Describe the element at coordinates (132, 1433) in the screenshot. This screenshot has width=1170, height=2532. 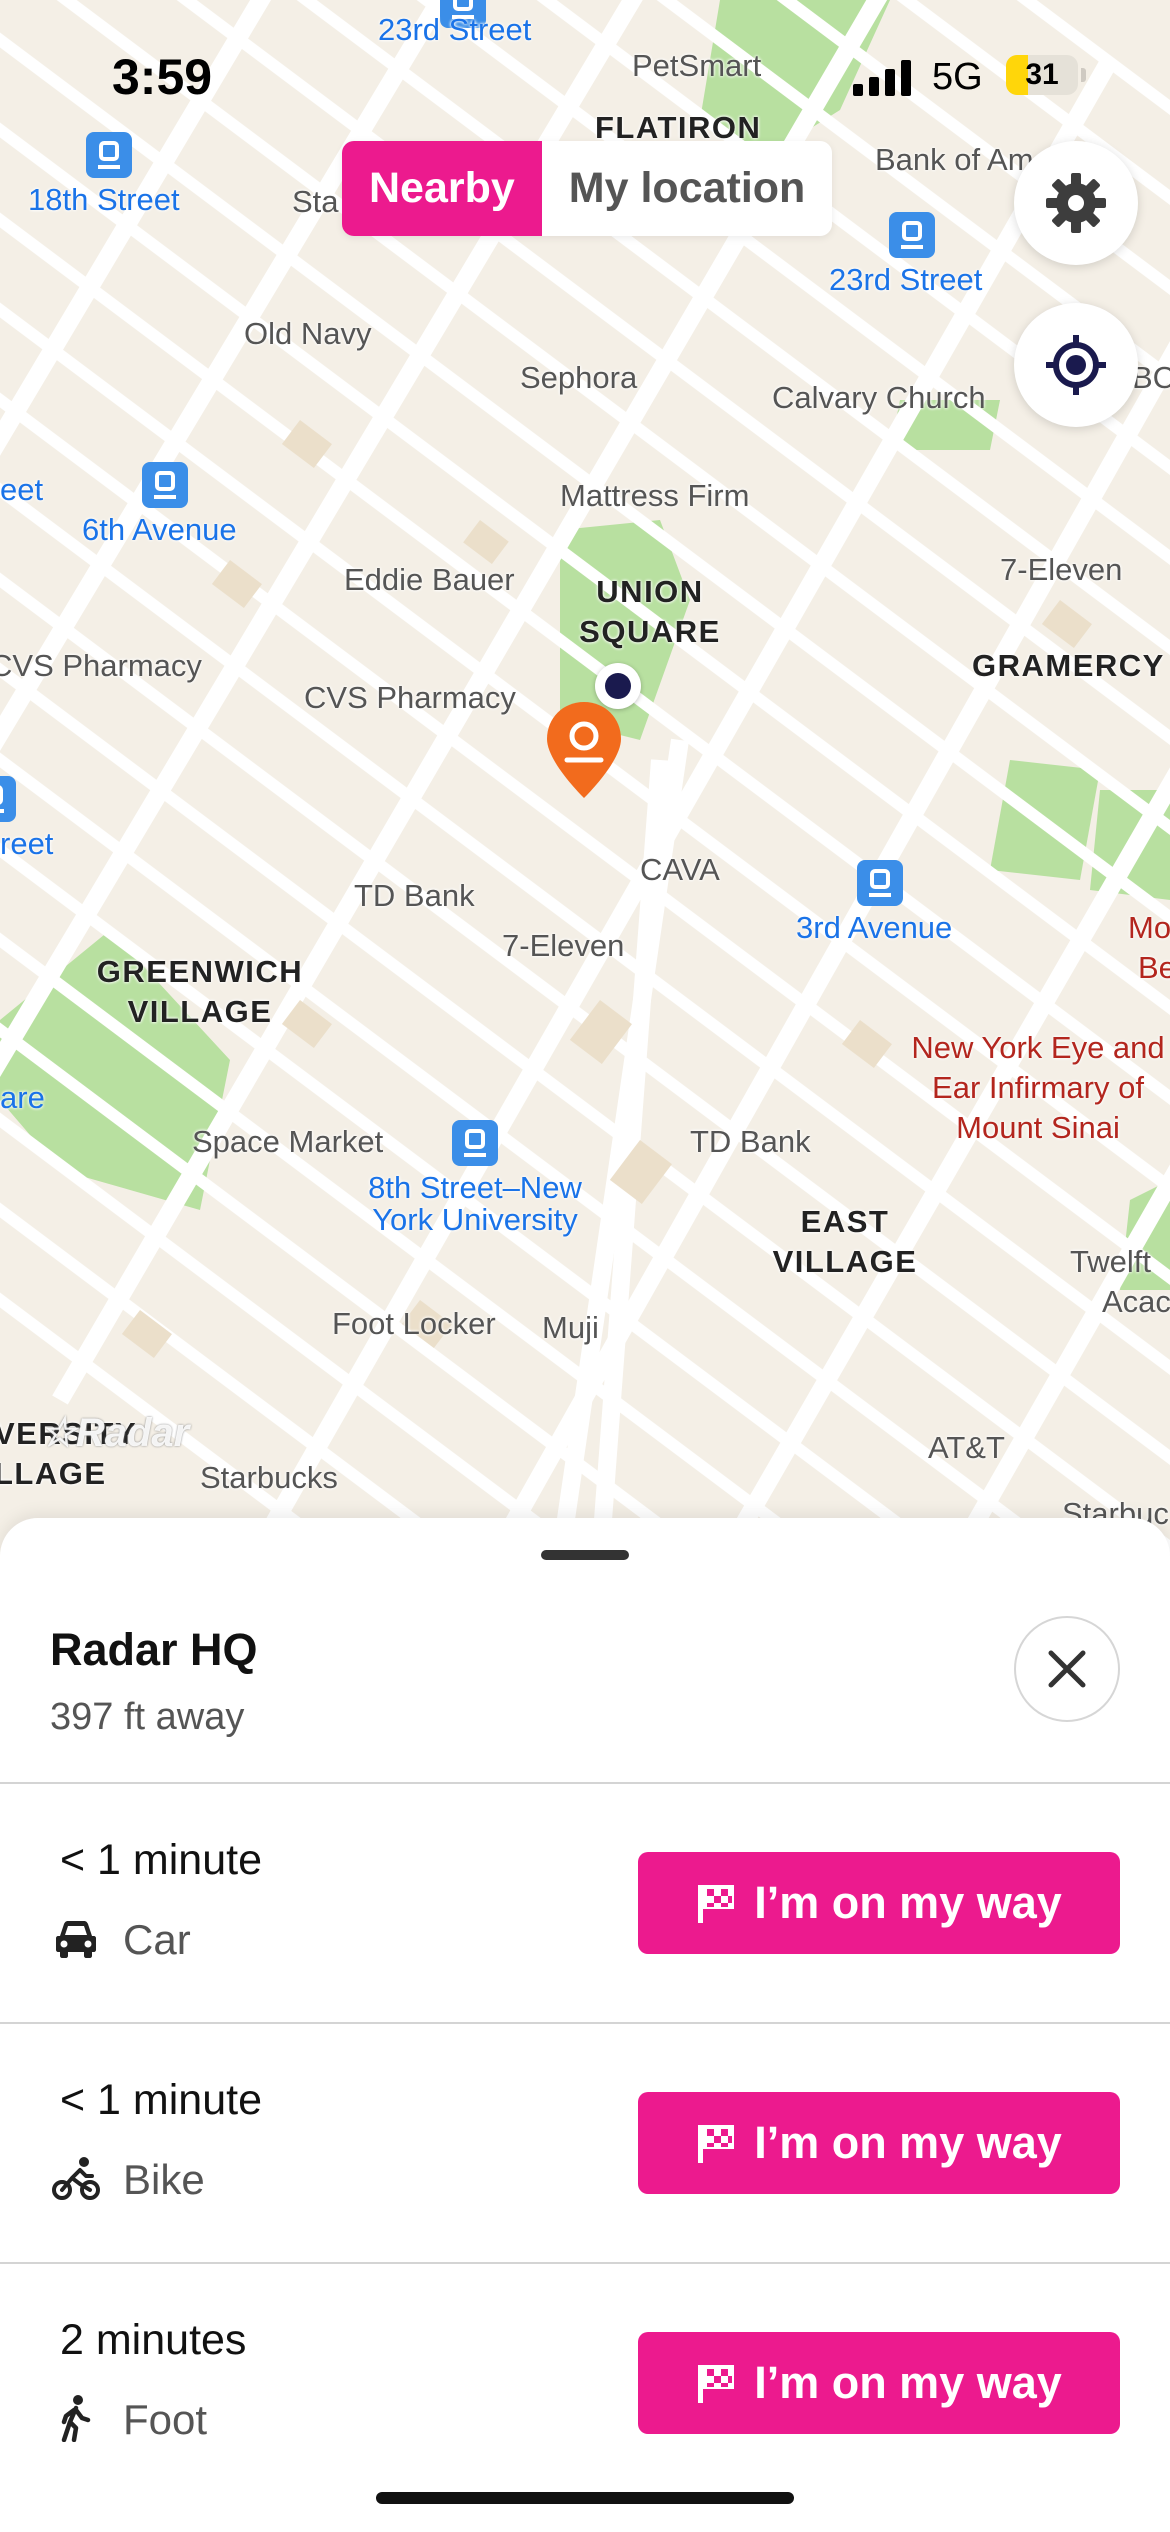
I see `watermark-text: Radar` at that location.